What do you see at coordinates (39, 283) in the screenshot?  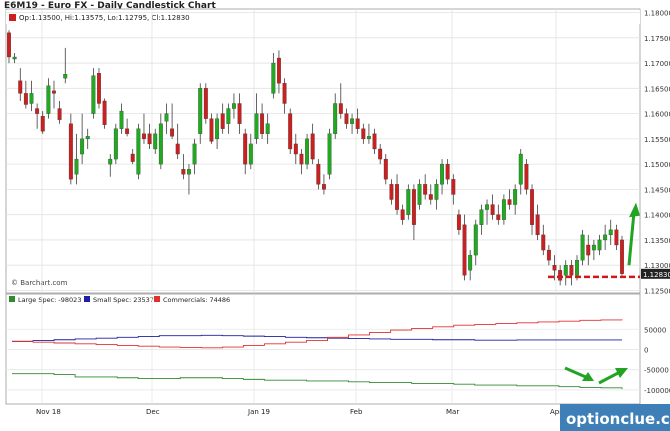 I see `watermark: © Barchart.com` at bounding box center [39, 283].